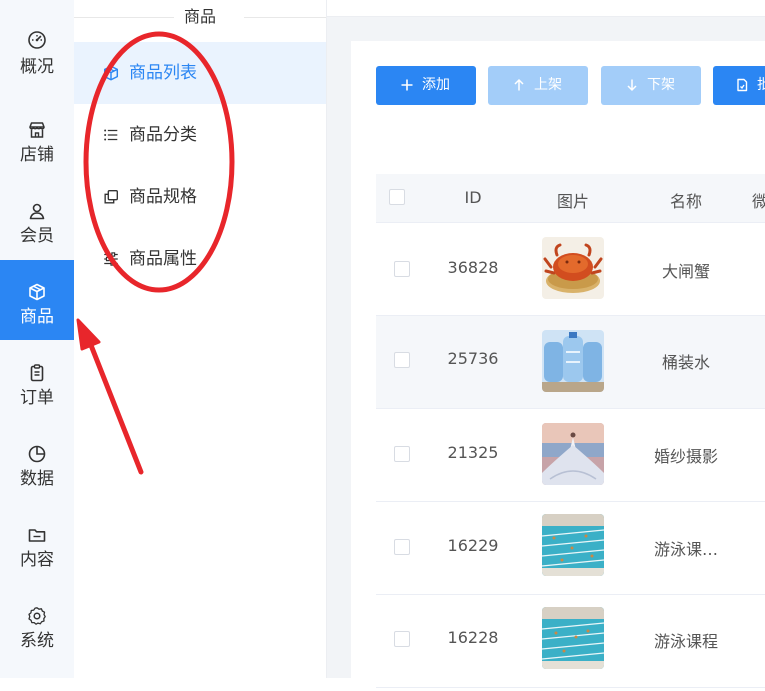 This screenshot has height=691, width=765. What do you see at coordinates (573, 454) in the screenshot?
I see `goods-image-wedding-photo` at bounding box center [573, 454].